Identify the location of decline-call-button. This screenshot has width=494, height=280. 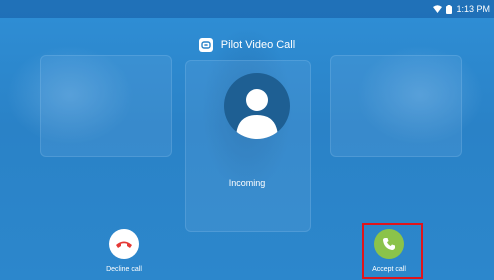
(124, 244).